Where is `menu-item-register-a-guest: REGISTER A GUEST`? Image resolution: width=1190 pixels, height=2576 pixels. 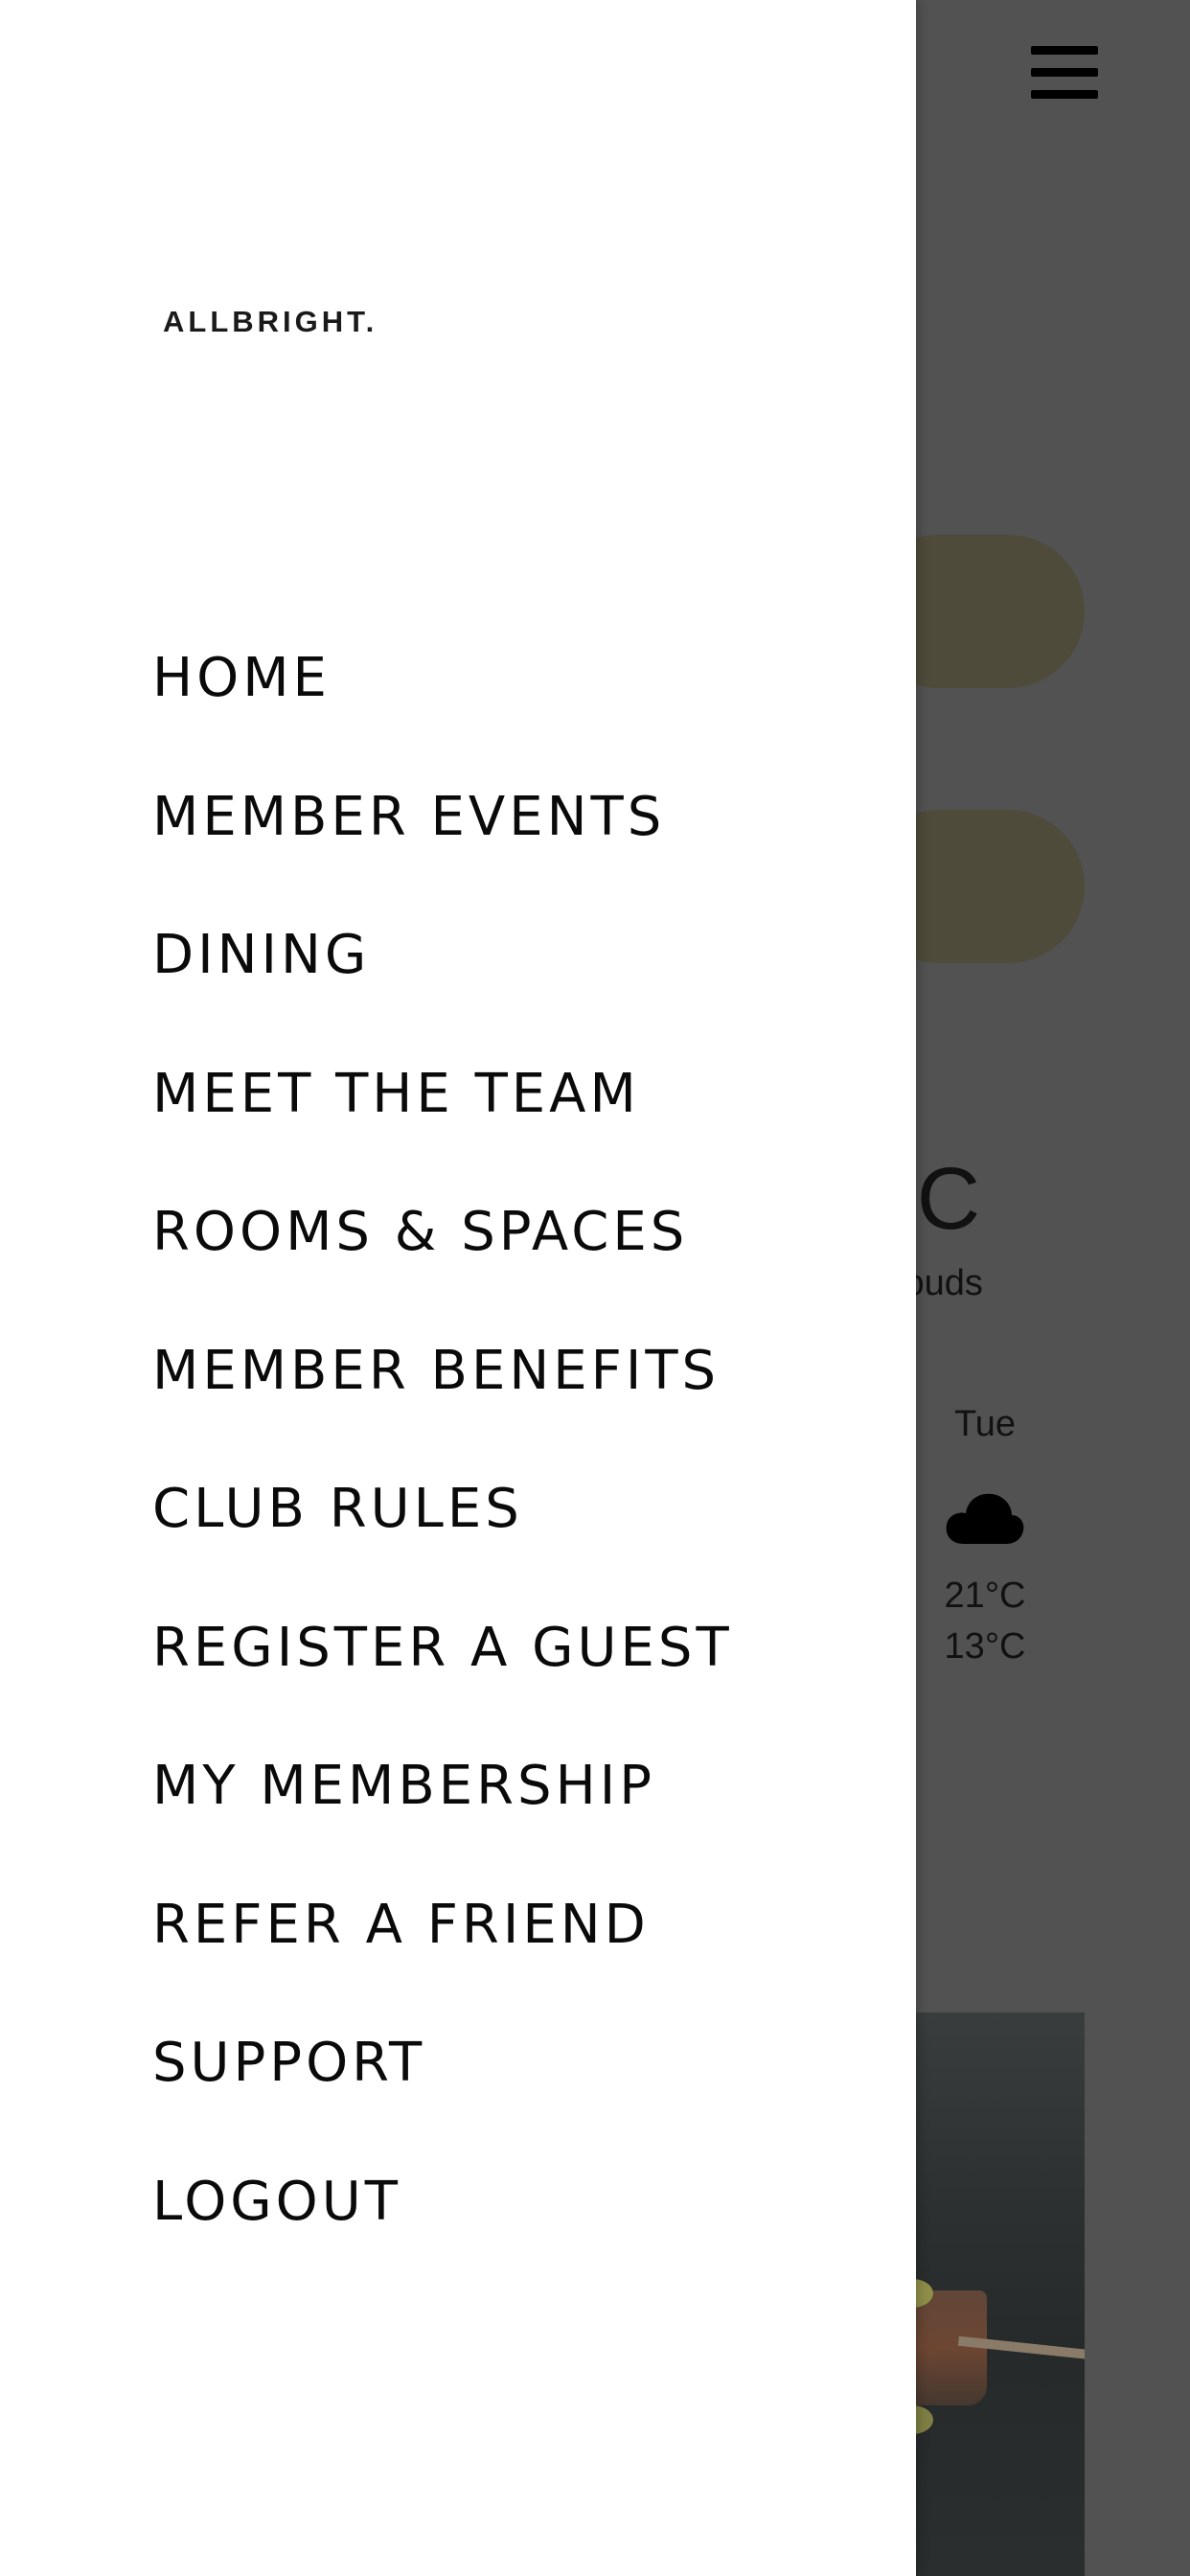
menu-item-register-a-guest: REGISTER A GUEST is located at coordinates (443, 1683).